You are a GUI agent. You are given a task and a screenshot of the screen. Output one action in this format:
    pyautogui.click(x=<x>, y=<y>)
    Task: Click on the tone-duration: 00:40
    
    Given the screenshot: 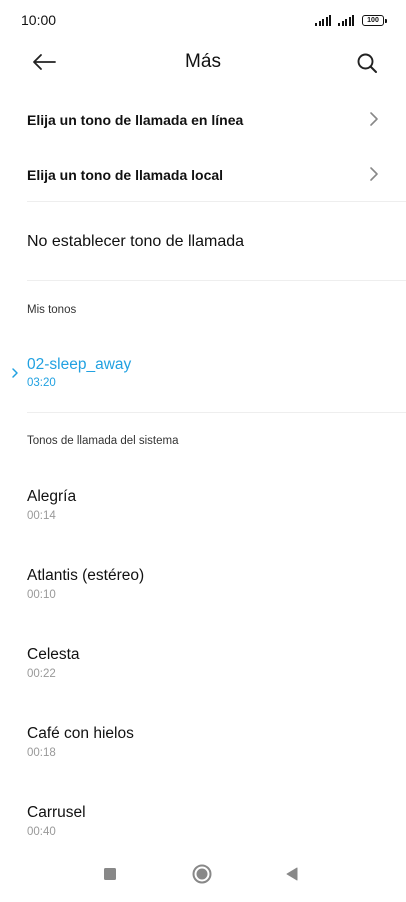 What is the action you would take?
    pyautogui.click(x=41, y=832)
    